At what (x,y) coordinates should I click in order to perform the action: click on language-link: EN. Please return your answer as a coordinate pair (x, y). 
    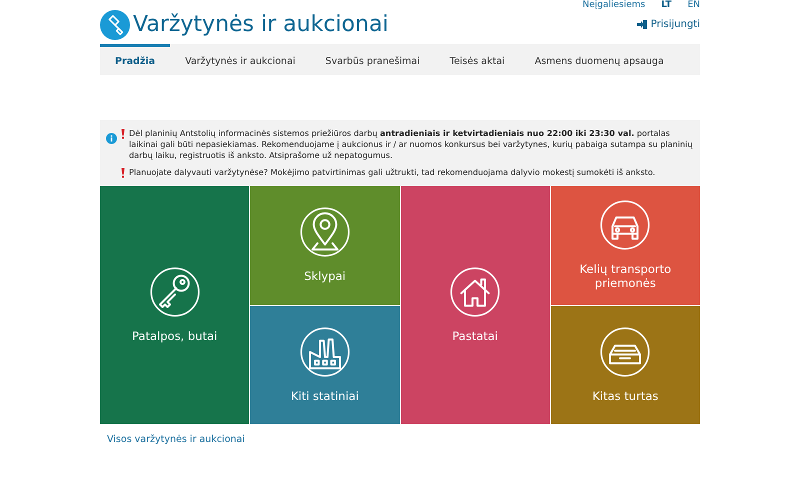
    Looking at the image, I should click on (694, 5).